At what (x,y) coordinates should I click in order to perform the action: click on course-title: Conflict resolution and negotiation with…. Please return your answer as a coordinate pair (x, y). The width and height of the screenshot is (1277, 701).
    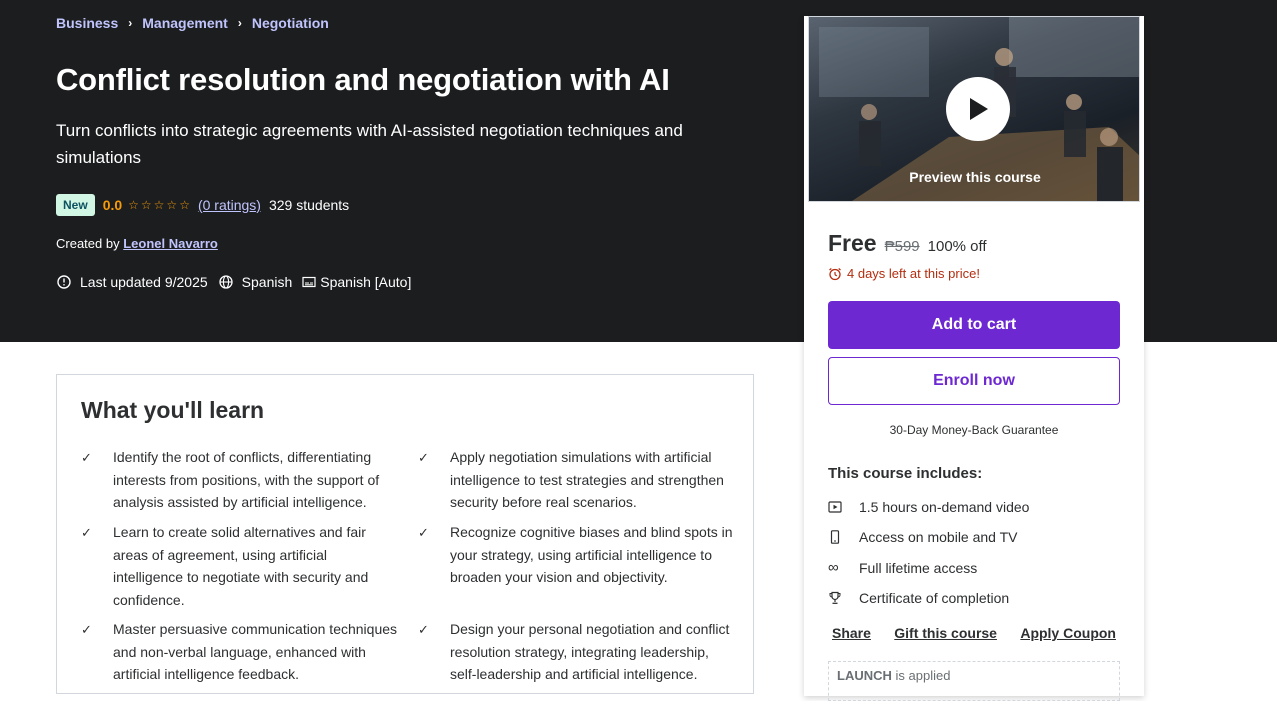
    Looking at the image, I should click on (363, 79).